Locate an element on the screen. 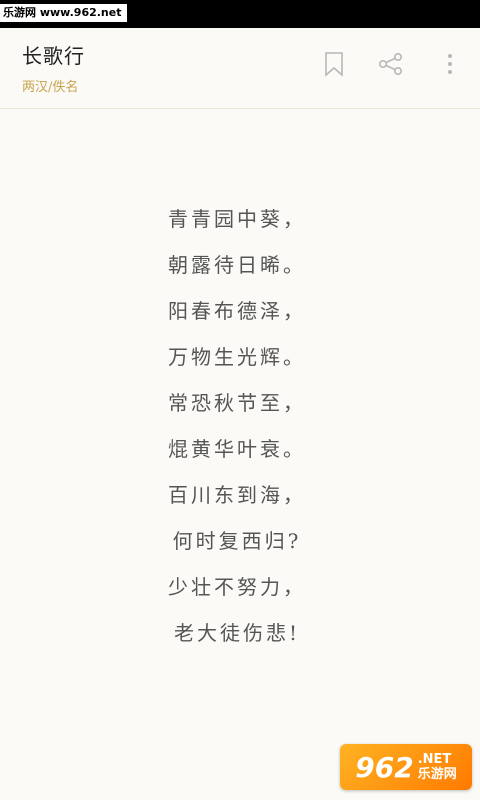 The height and width of the screenshot is (800, 480). share-button is located at coordinates (391, 64).